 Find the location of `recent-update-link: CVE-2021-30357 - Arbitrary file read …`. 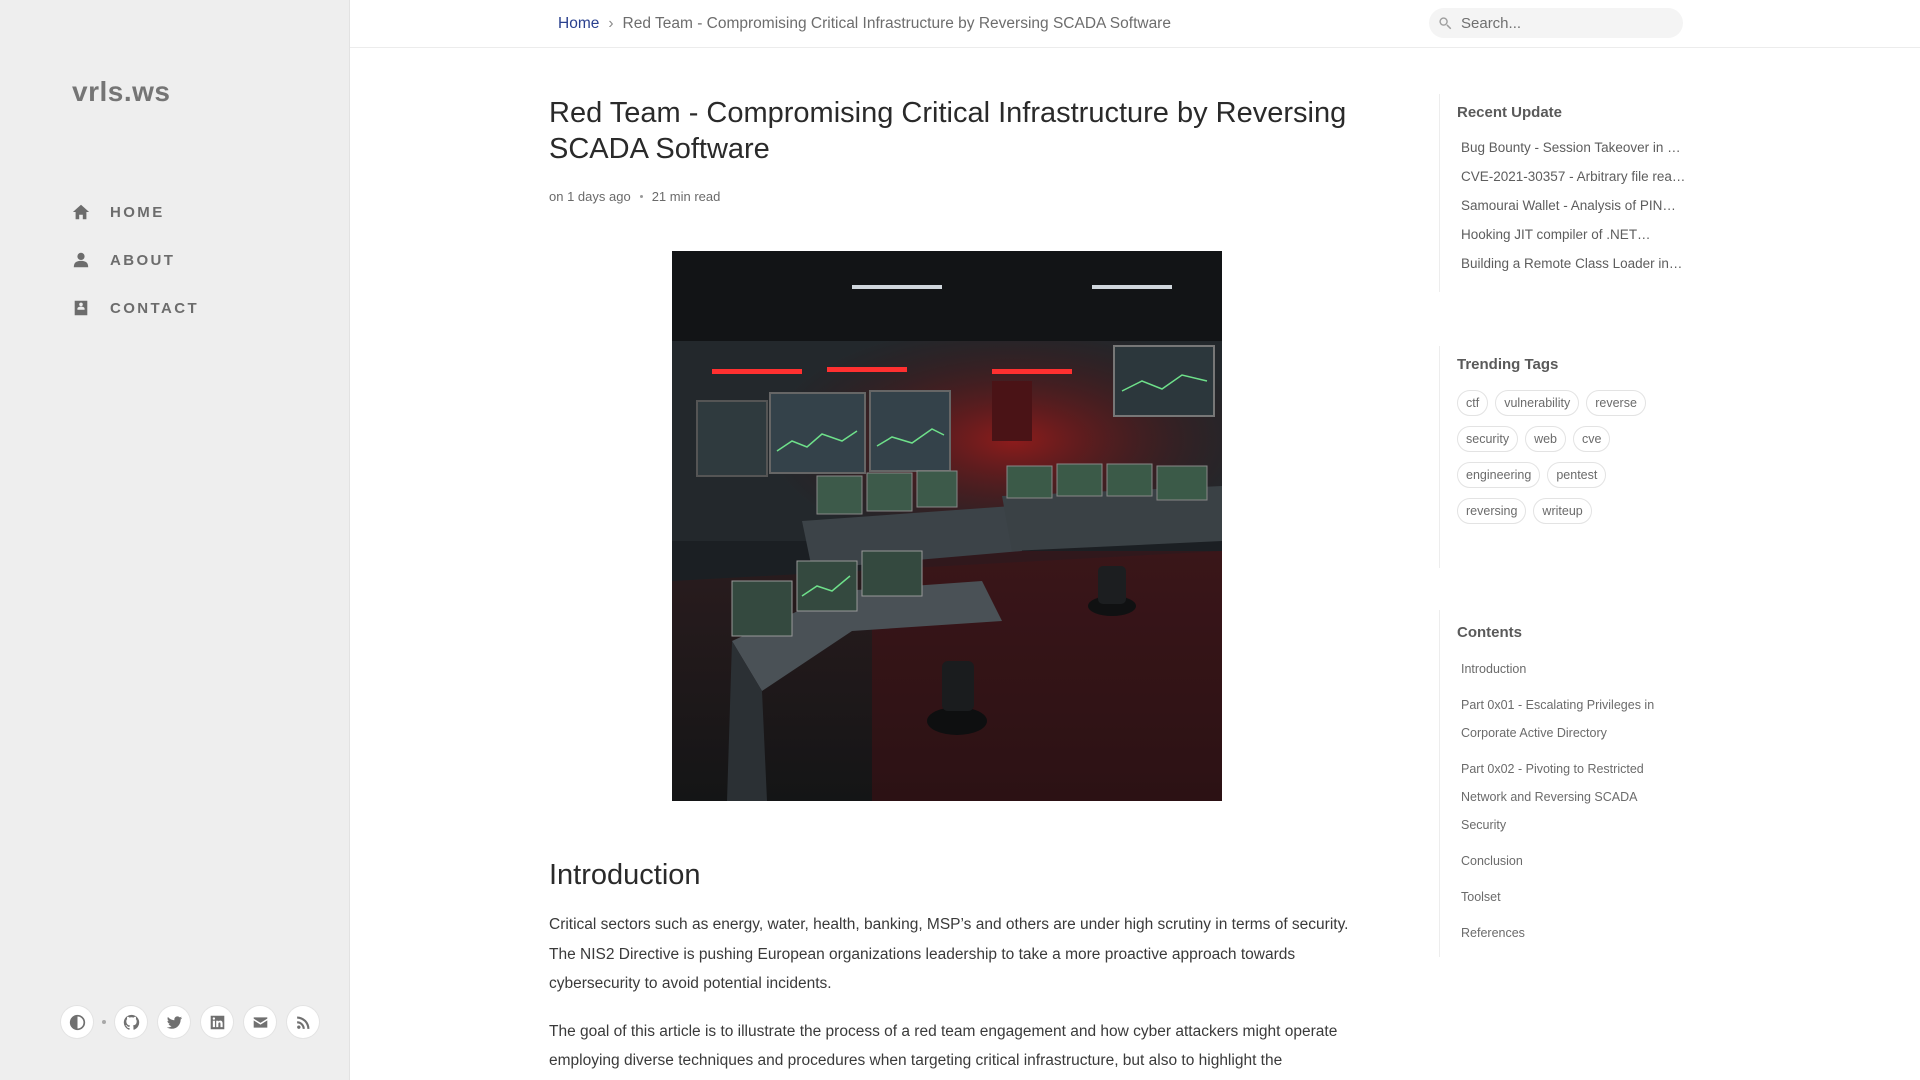

recent-update-link: CVE-2021-30357 - Arbitrary file read … is located at coordinates (1575, 176).